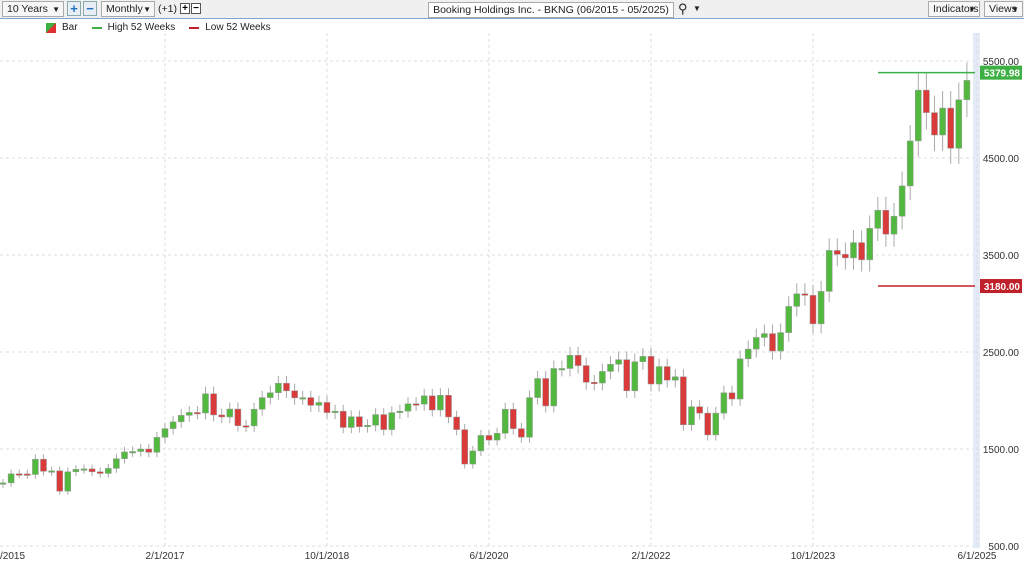  Describe the element at coordinates (651, 556) in the screenshot. I see `x-tick-label: 2/1/2022` at that location.